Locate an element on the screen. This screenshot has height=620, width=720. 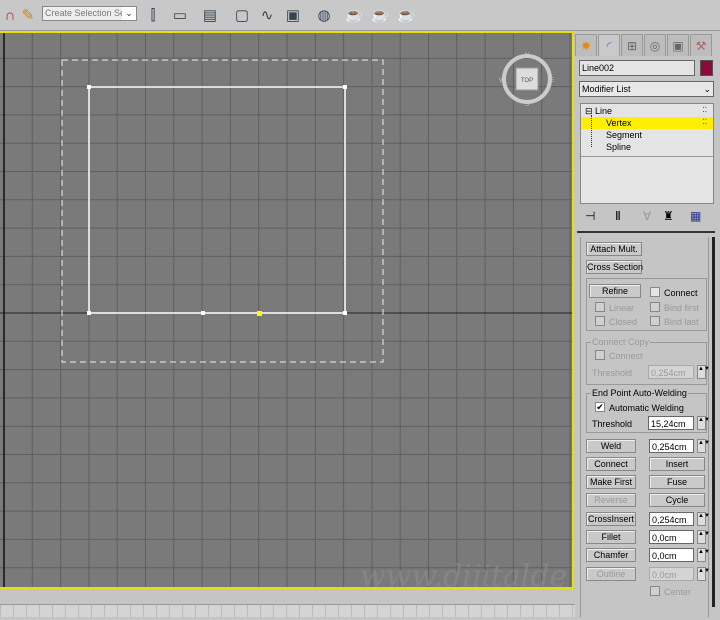
viewcube-south: S is located at coordinates (527, 105).